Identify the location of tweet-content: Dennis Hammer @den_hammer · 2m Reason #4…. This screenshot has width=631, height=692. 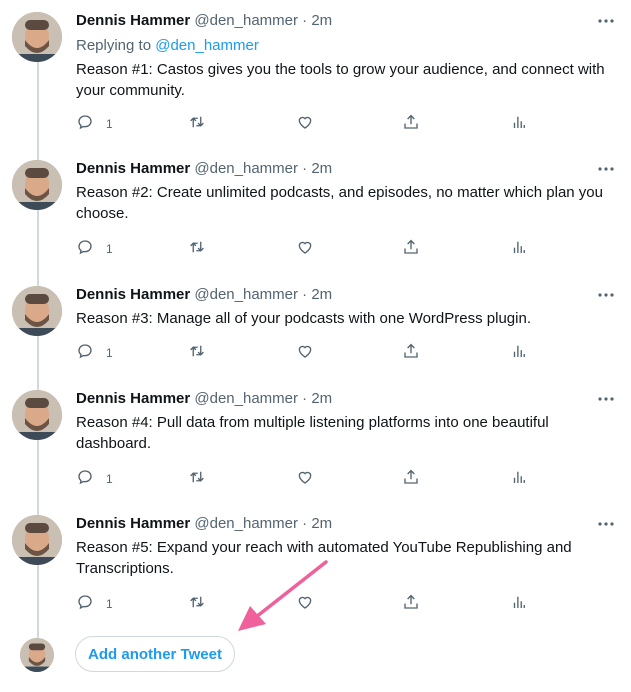
(346, 421).